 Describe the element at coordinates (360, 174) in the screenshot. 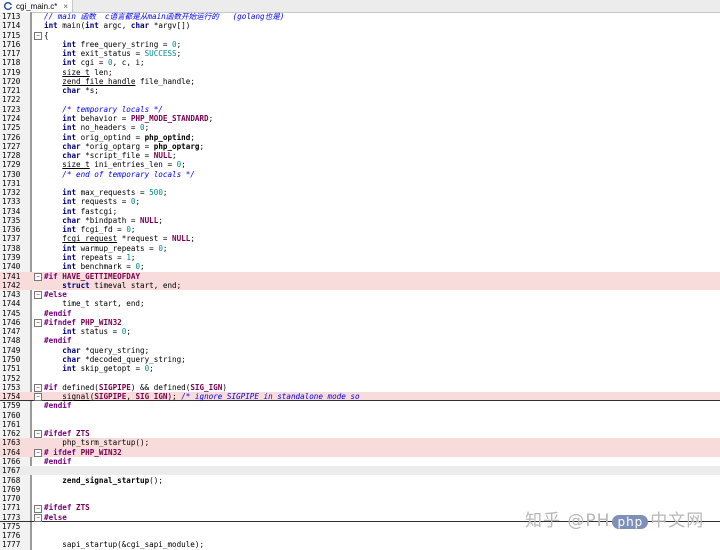

I see `code-line: 1730 /* end of temporary locals */` at that location.